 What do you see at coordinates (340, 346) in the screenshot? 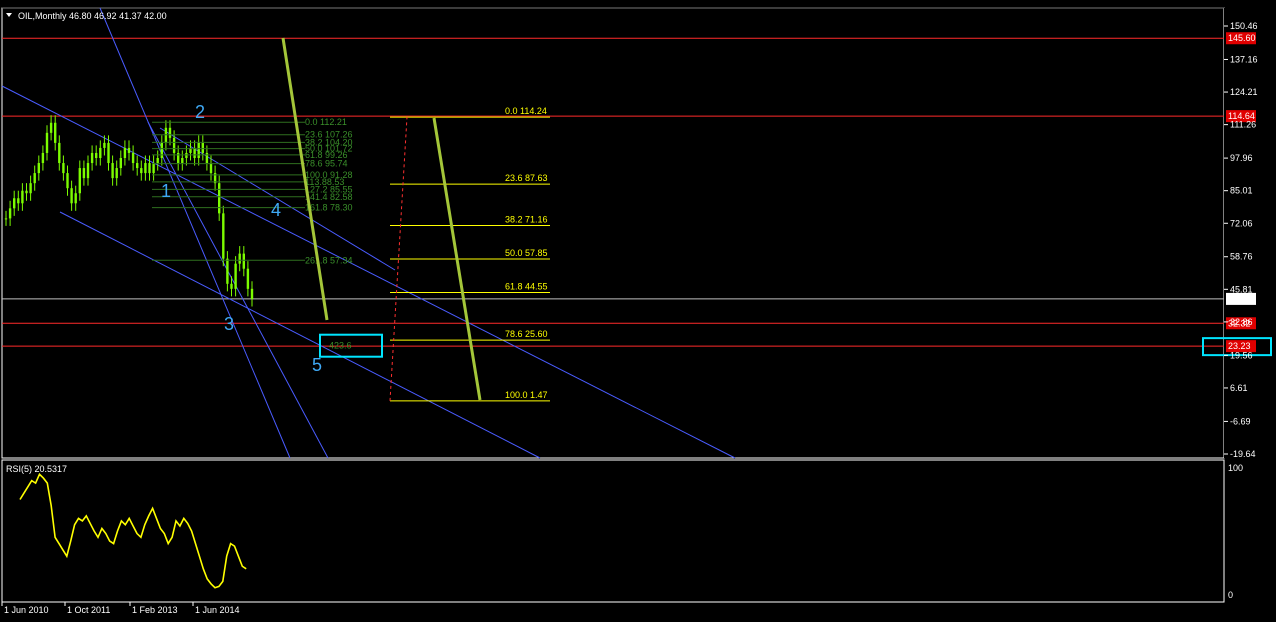
I see `fib-left-label: 423.6` at bounding box center [340, 346].